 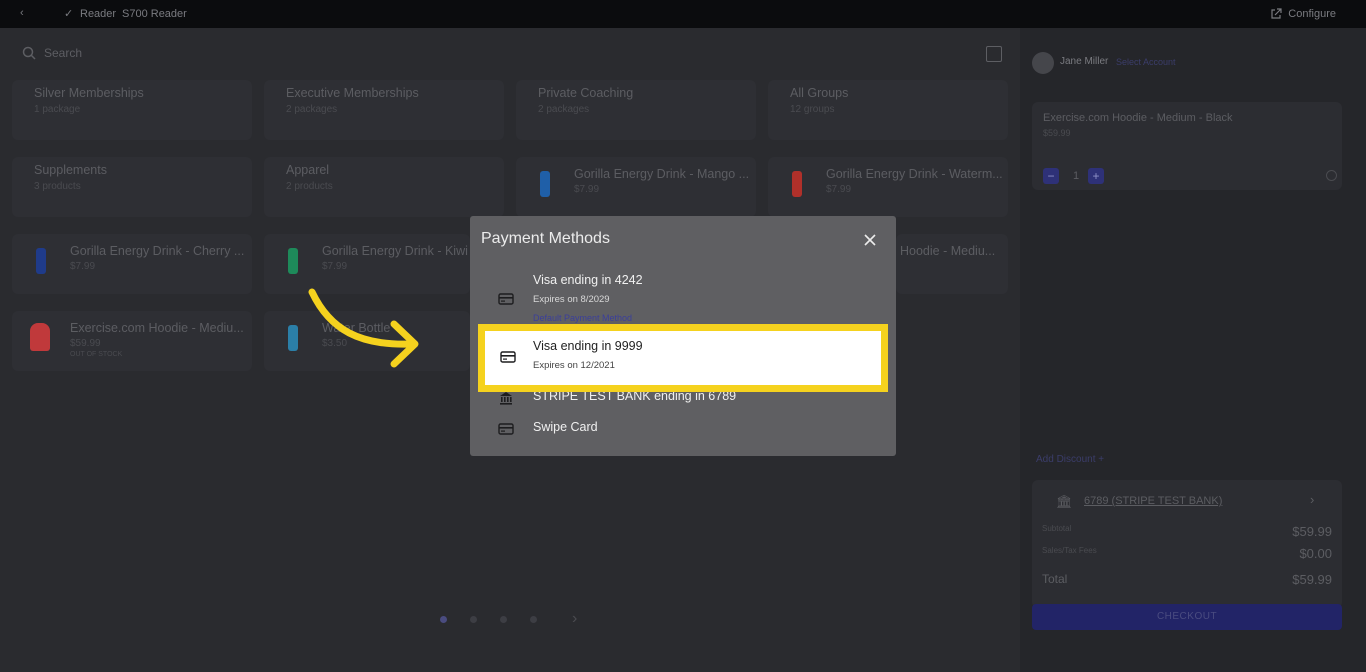 I want to click on category-name: Silver Memberships, so click(x=89, y=93).